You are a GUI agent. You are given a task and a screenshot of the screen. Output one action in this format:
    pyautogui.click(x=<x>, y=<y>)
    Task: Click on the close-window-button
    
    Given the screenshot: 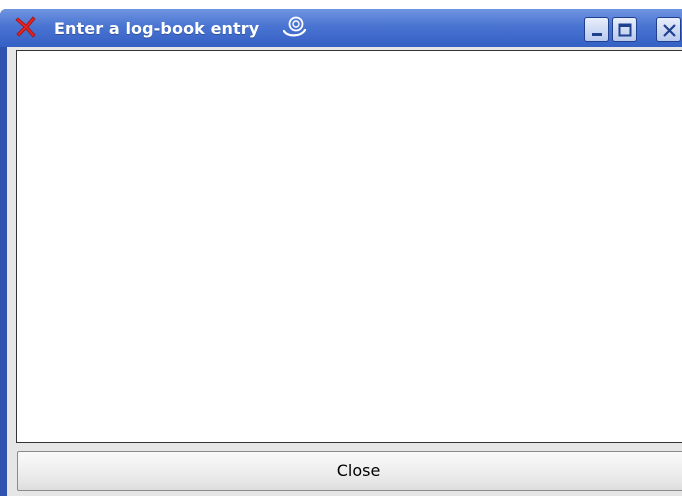 What is the action you would take?
    pyautogui.click(x=668, y=29)
    